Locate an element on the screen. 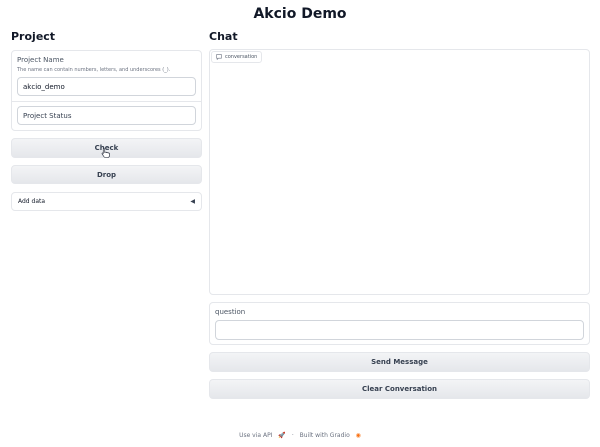  add-data-accordion: Add data ◀ is located at coordinates (106, 201).